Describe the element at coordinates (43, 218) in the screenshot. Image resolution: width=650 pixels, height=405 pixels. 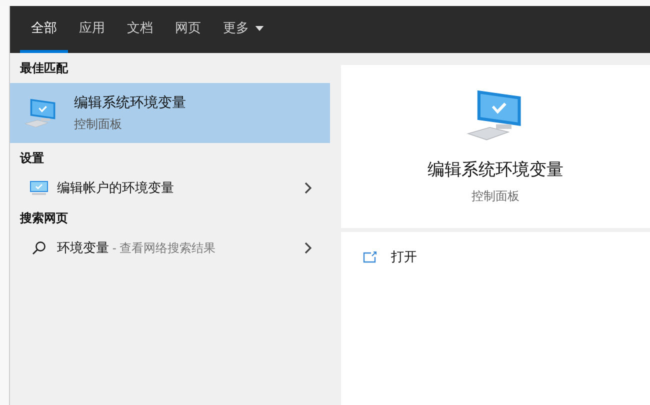
I see `section-heading: 搜索网页` at that location.